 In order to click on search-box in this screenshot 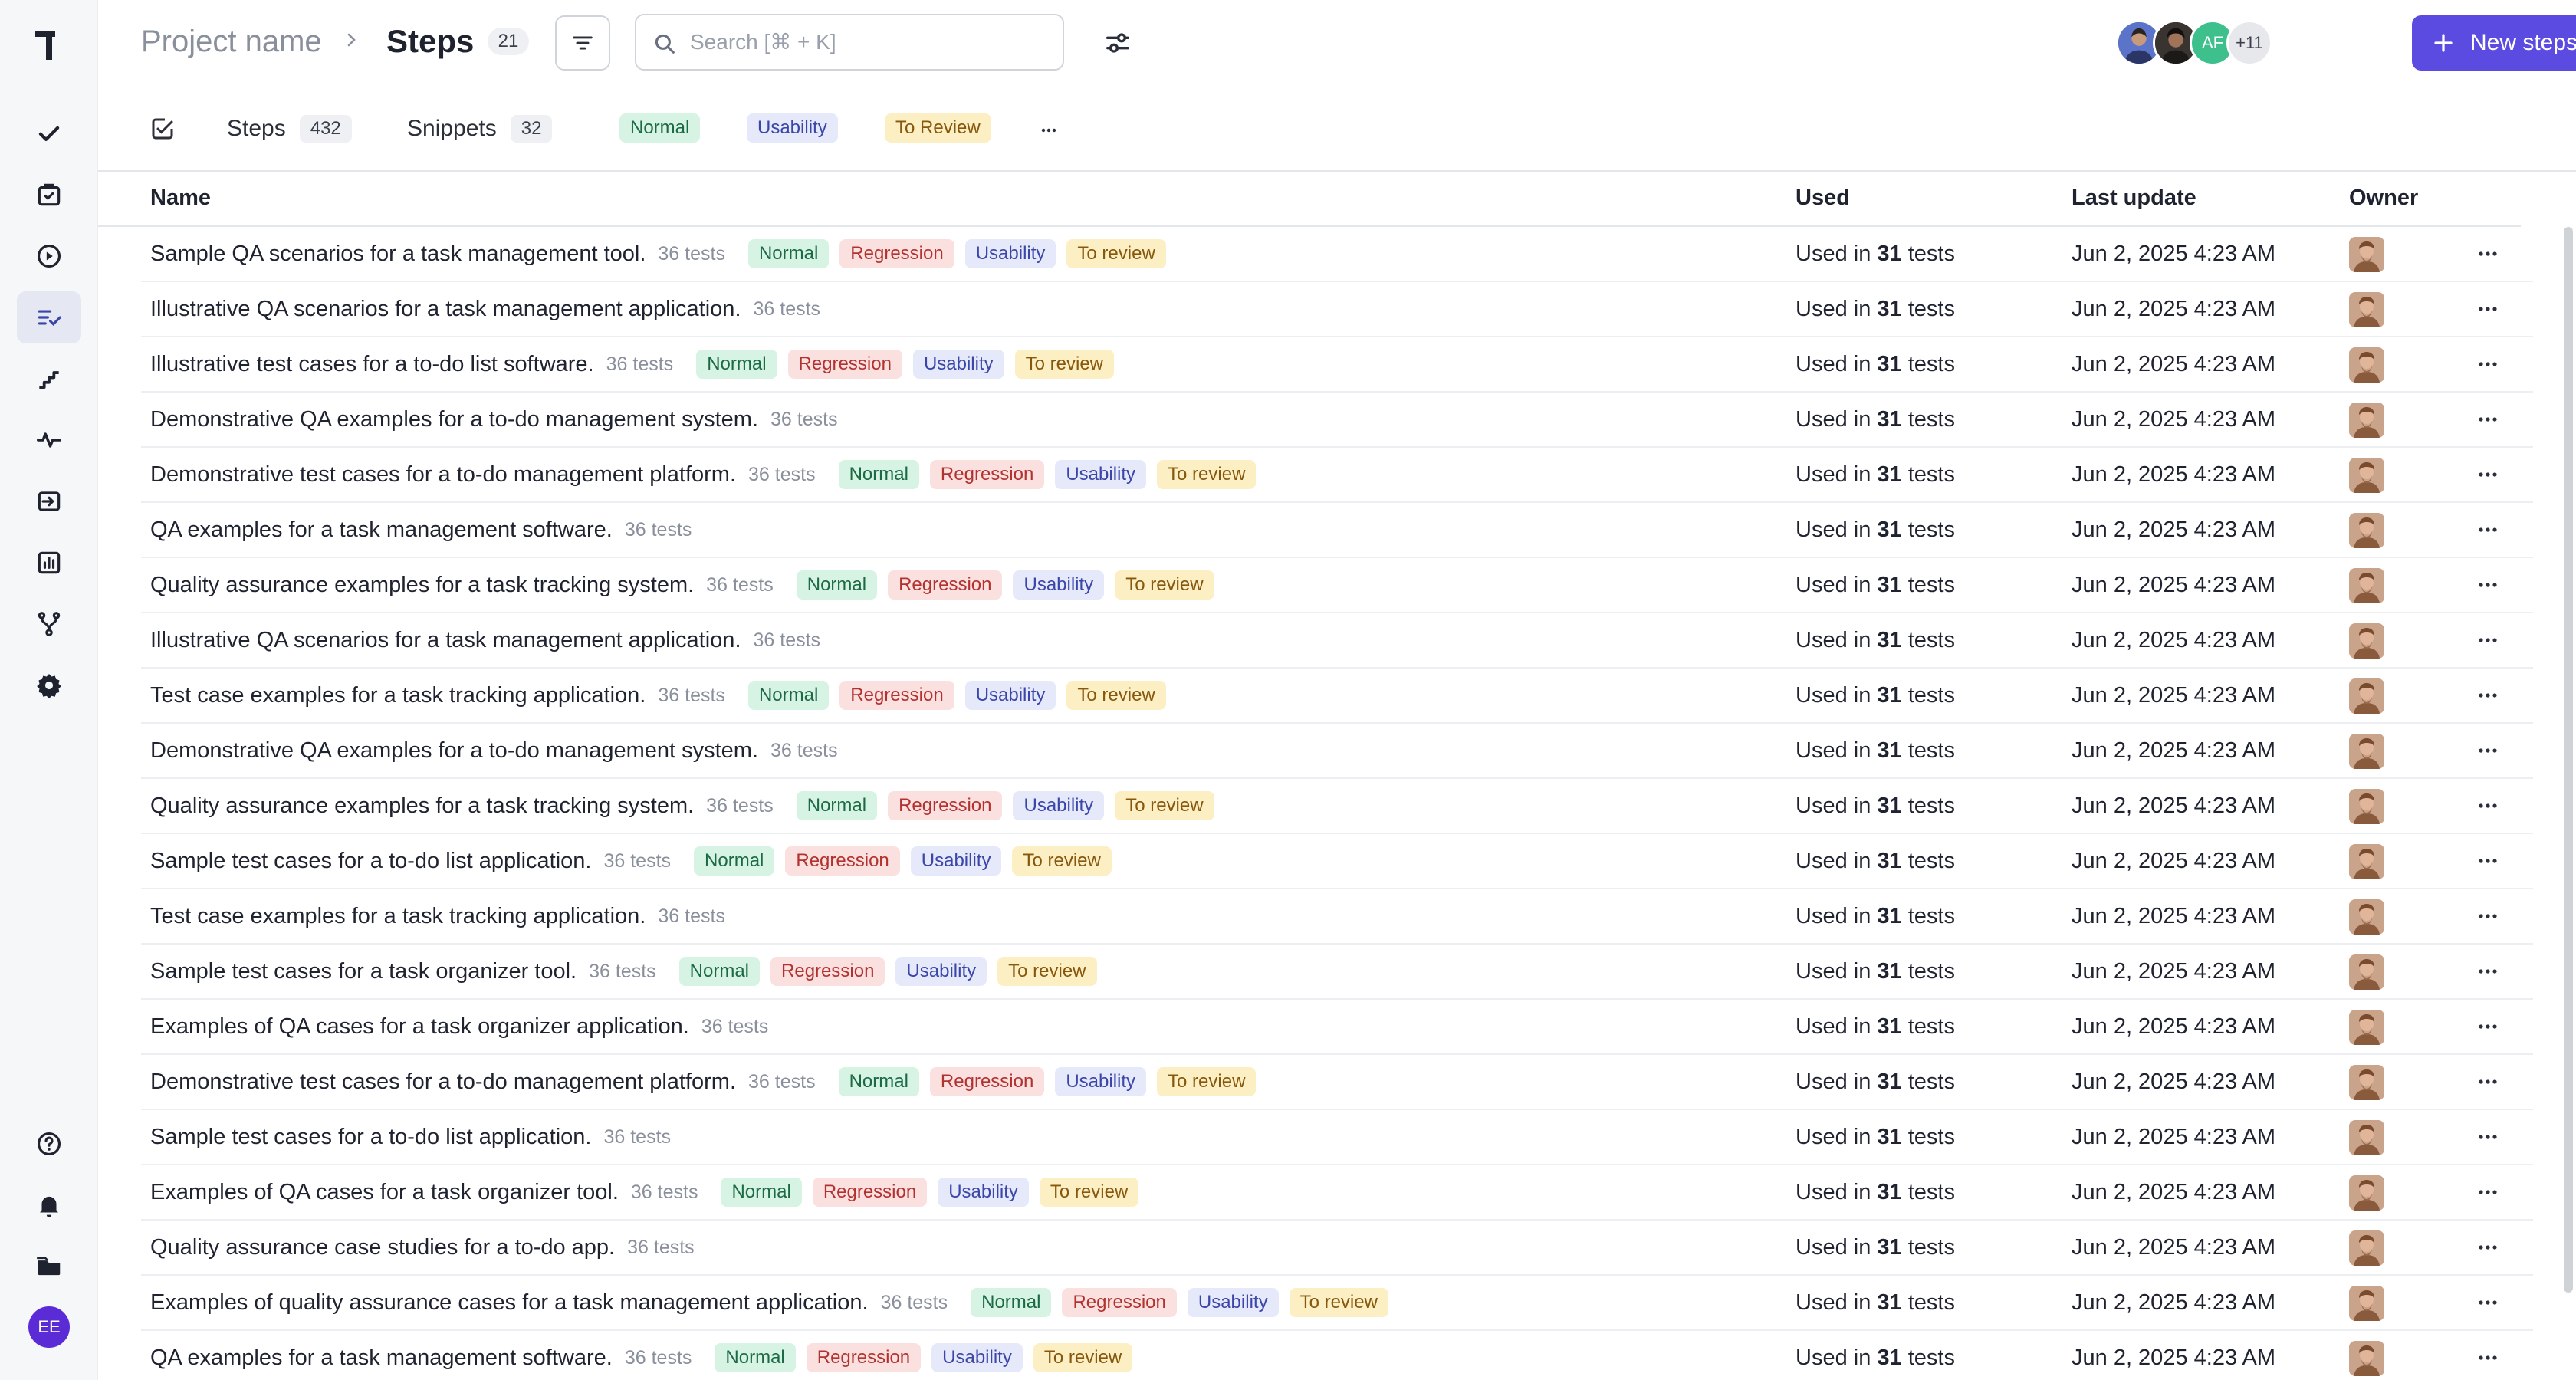, I will do `click(849, 43)`.